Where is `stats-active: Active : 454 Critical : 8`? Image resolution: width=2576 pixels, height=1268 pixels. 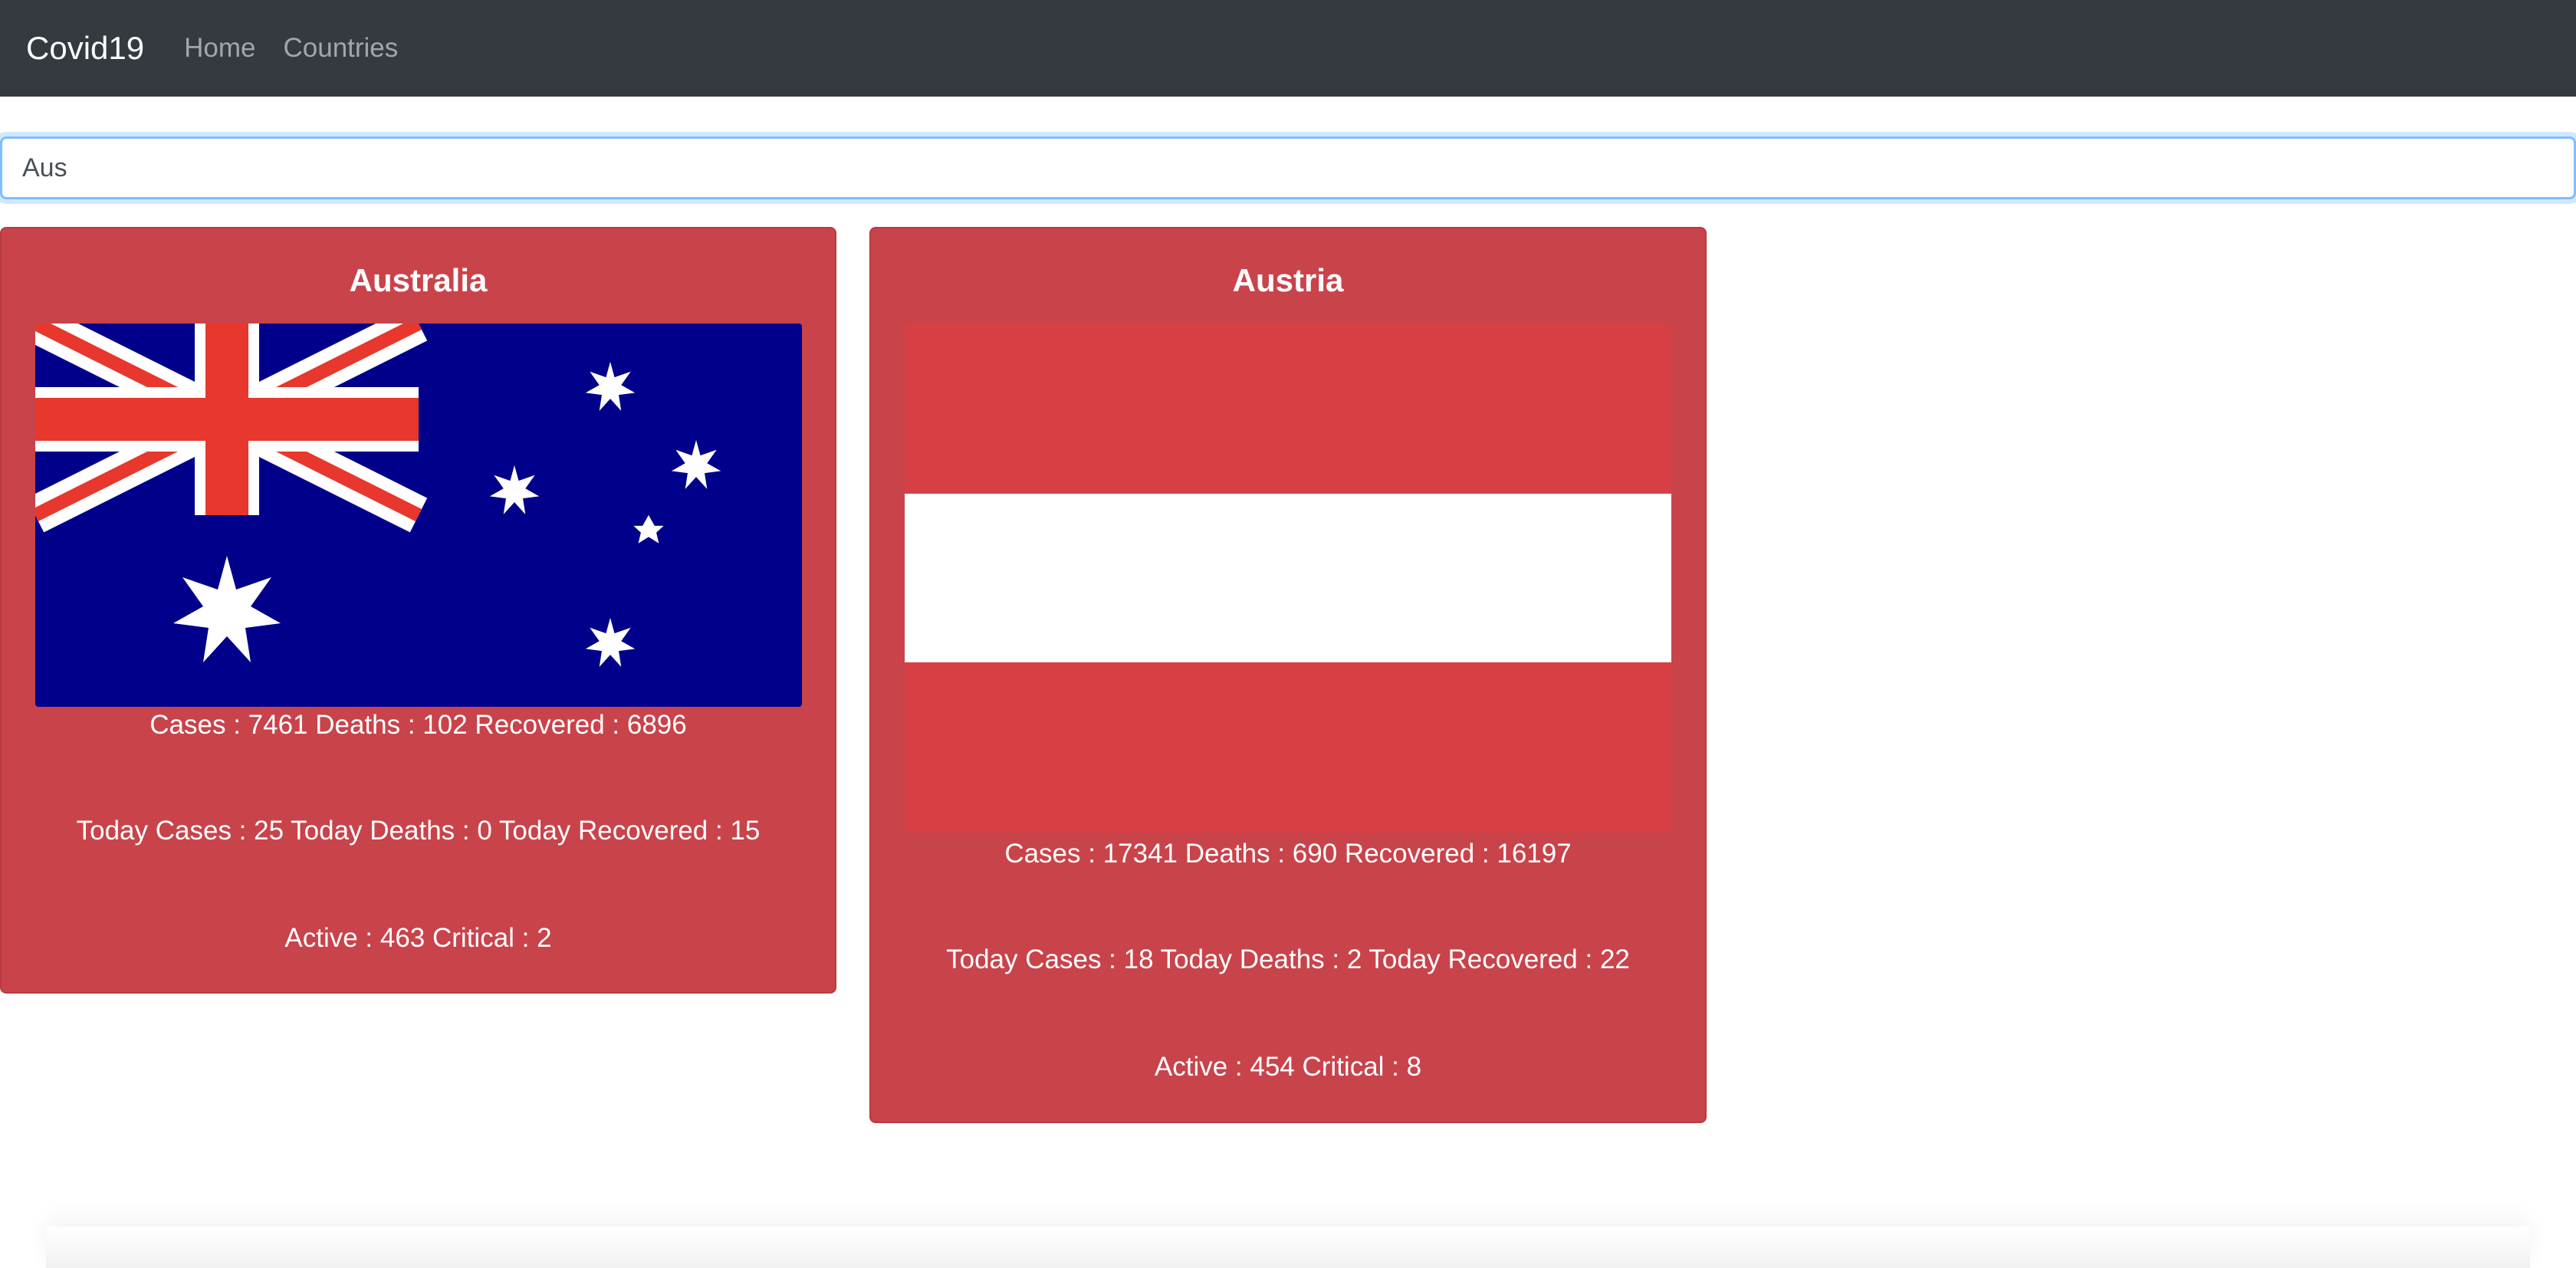 stats-active: Active : 454 Critical : 8 is located at coordinates (1288, 1067).